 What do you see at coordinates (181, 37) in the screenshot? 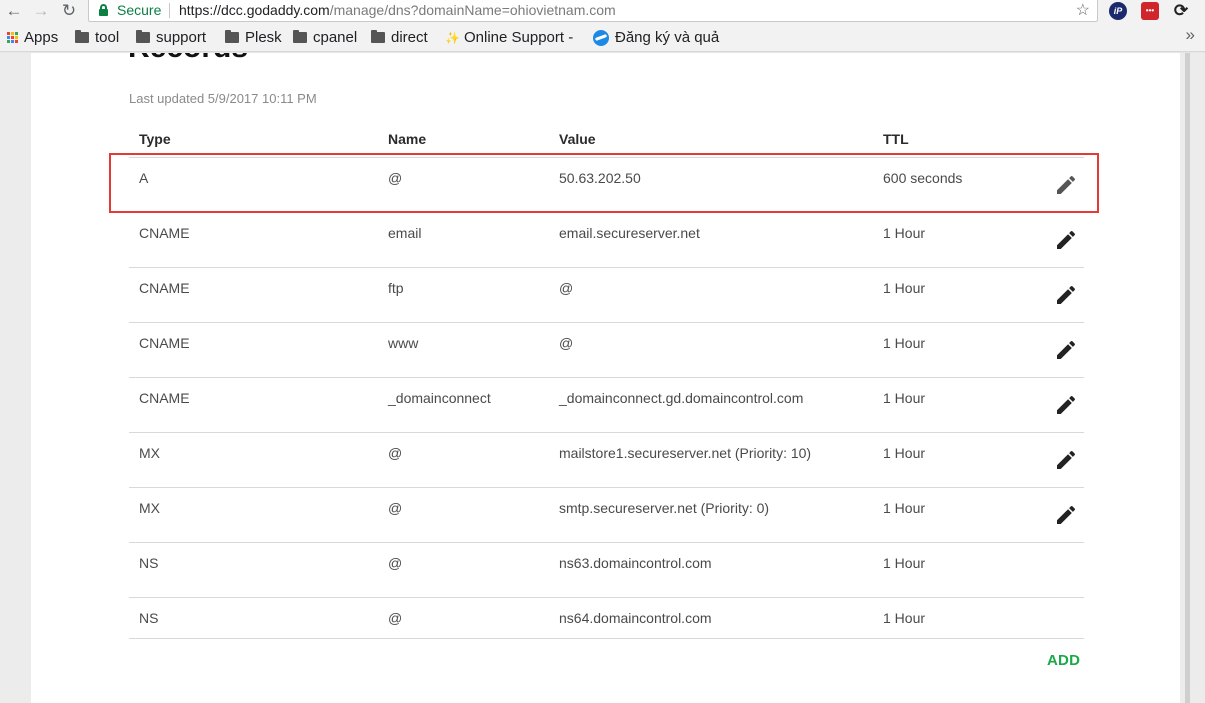
I see `bookmark-label: support` at bounding box center [181, 37].